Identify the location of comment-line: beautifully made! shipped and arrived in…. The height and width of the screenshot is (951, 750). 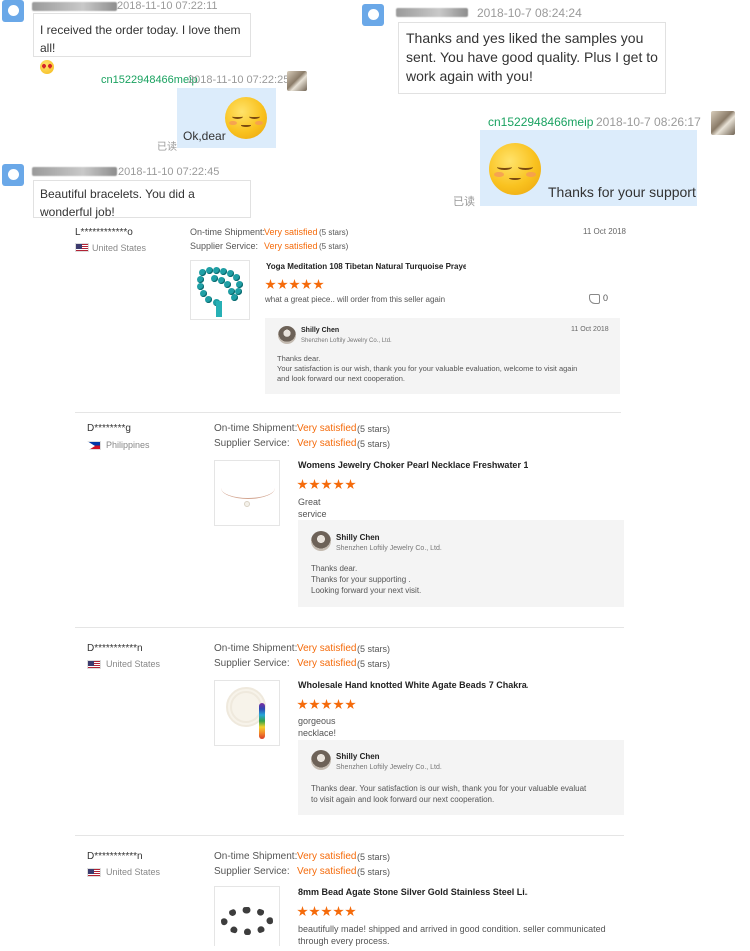
(452, 929).